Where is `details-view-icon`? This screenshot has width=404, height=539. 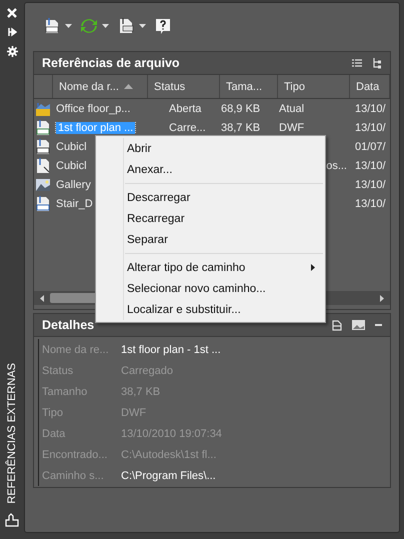 details-view-icon is located at coordinates (337, 325).